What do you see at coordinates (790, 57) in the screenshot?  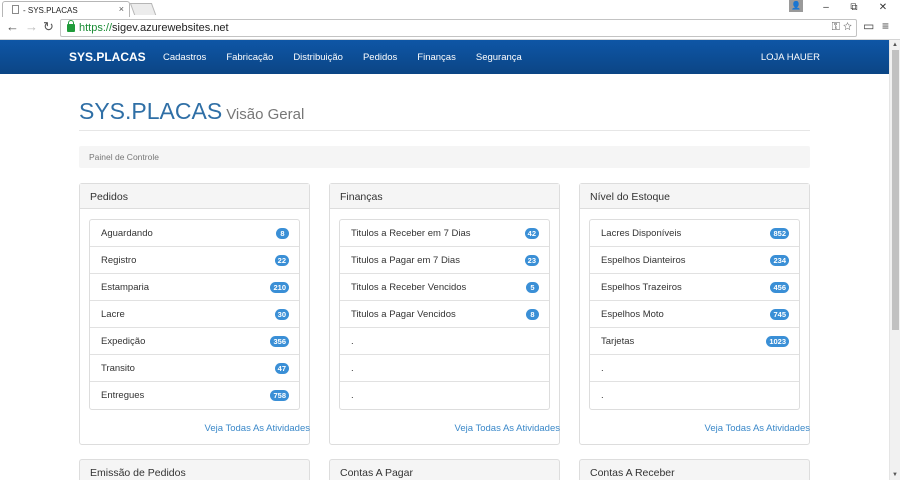 I see `store-name: LOJA HAUER` at bounding box center [790, 57].